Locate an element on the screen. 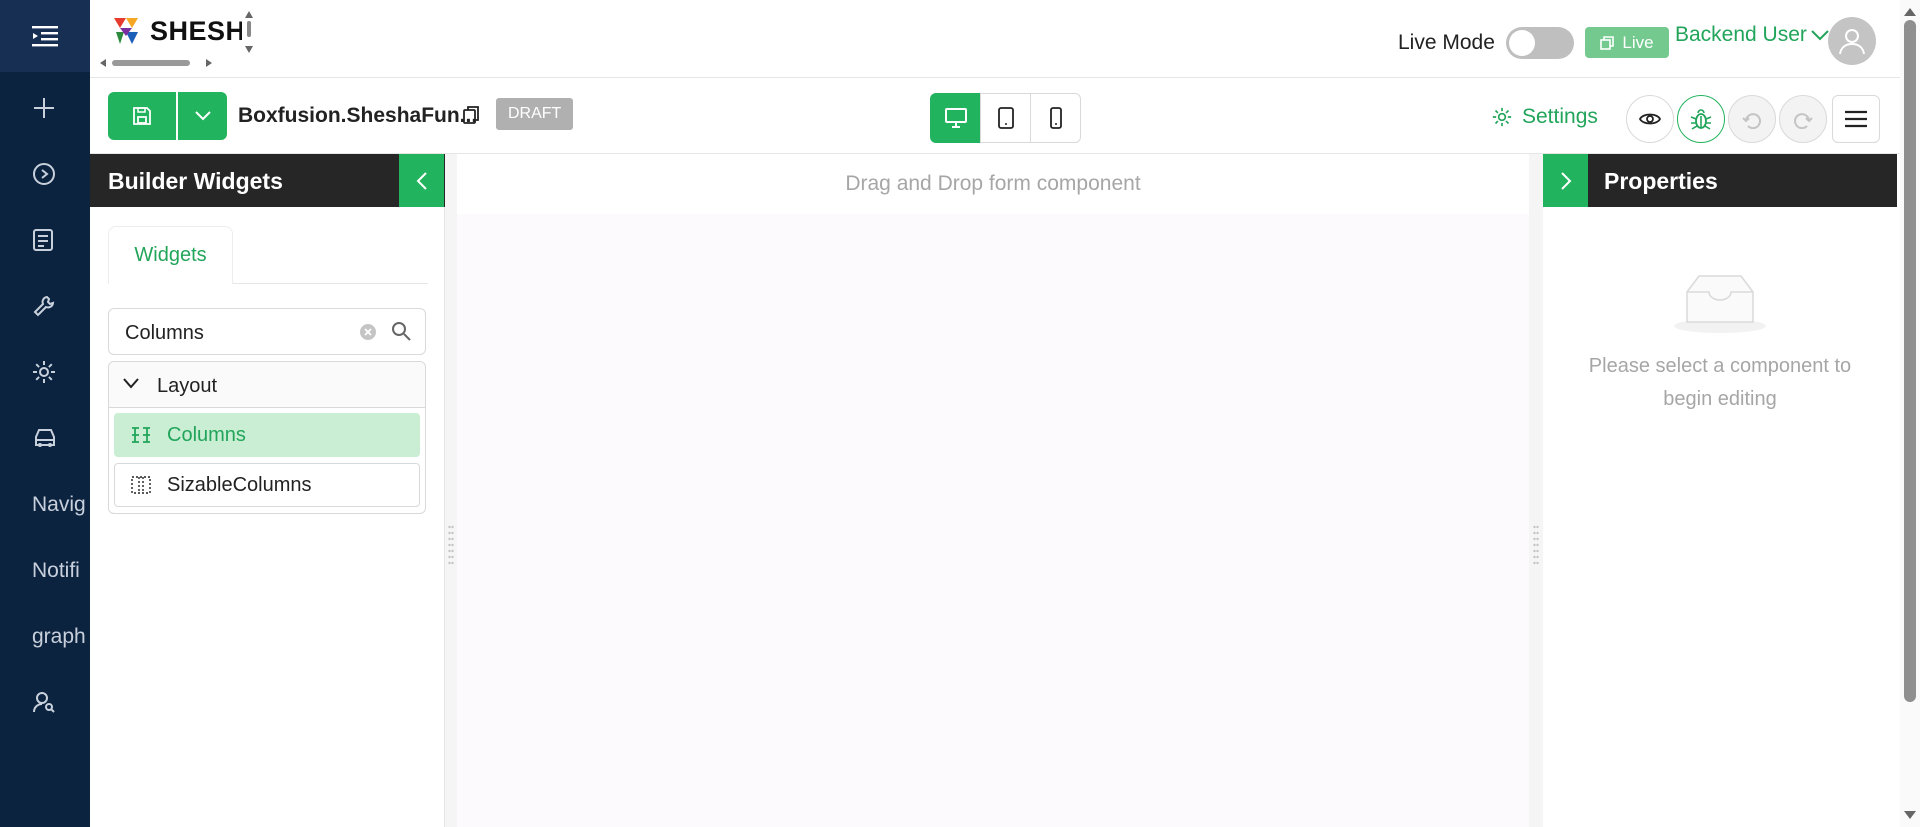  empty-inbox-icon is located at coordinates (1720, 304).